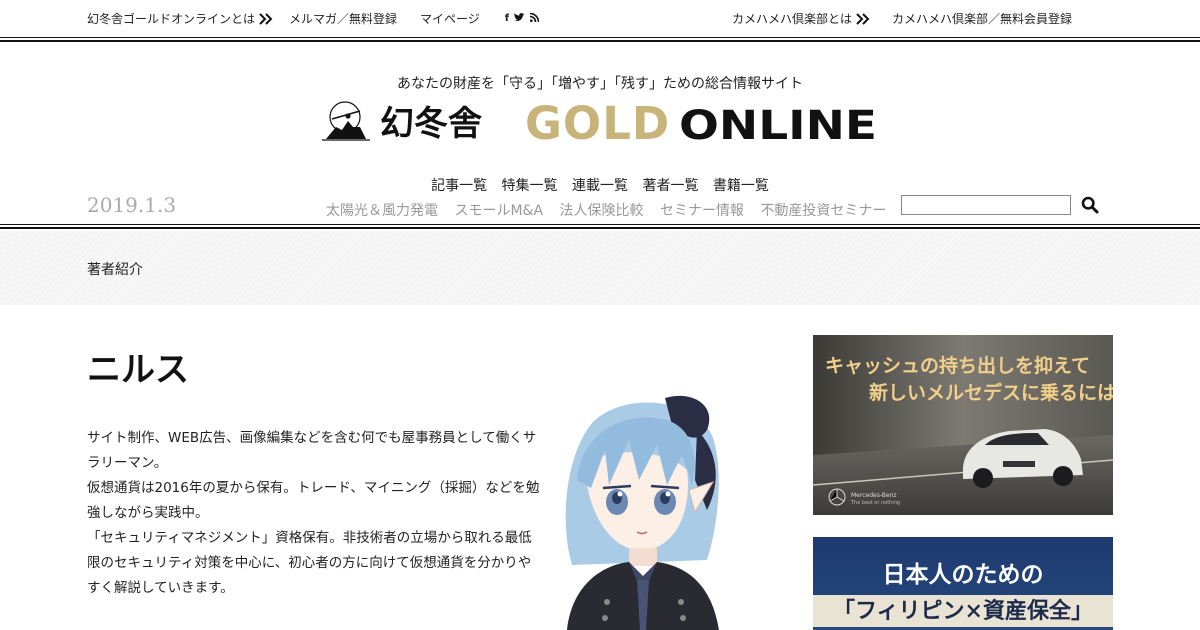 Image resolution: width=1200 pixels, height=630 pixels. I want to click on logo-gold-text: GOLD, so click(597, 121).